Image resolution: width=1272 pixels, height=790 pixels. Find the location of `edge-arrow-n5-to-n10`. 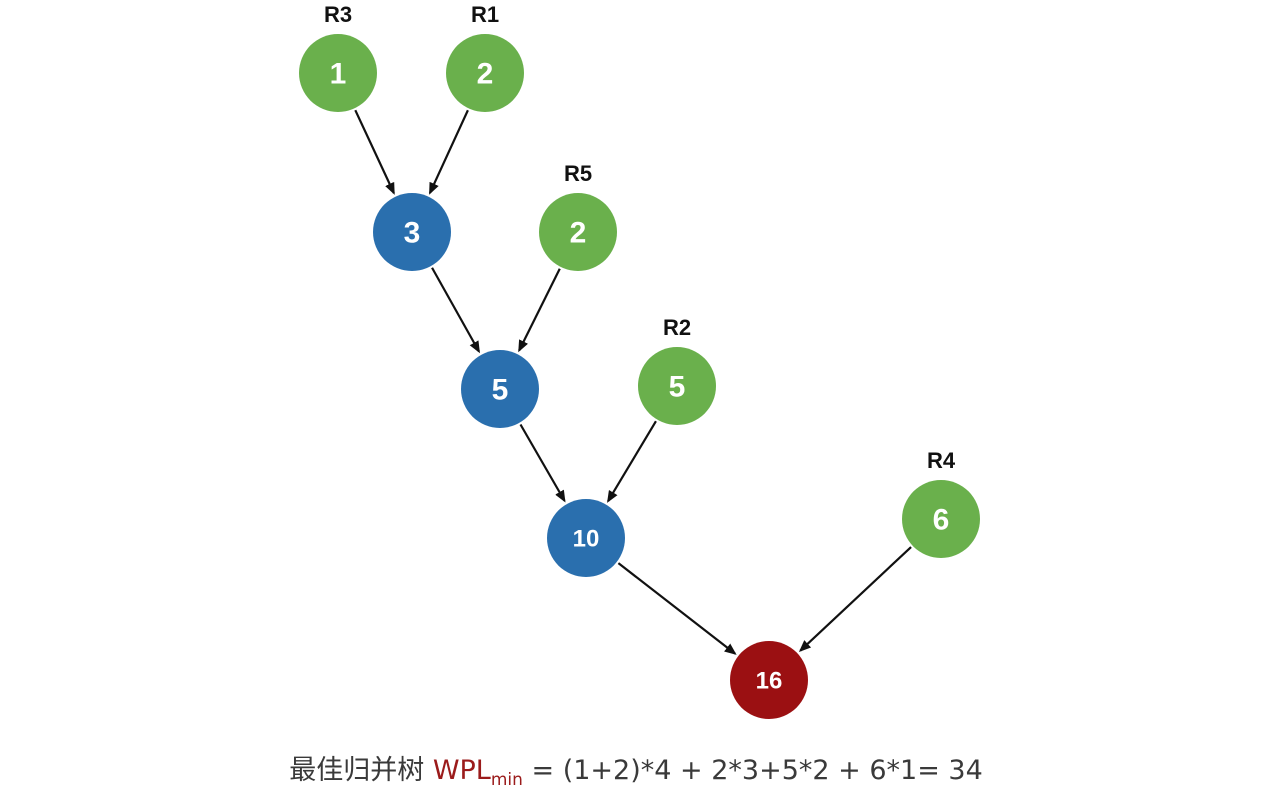

edge-arrow-n5-to-n10 is located at coordinates (542, 463).